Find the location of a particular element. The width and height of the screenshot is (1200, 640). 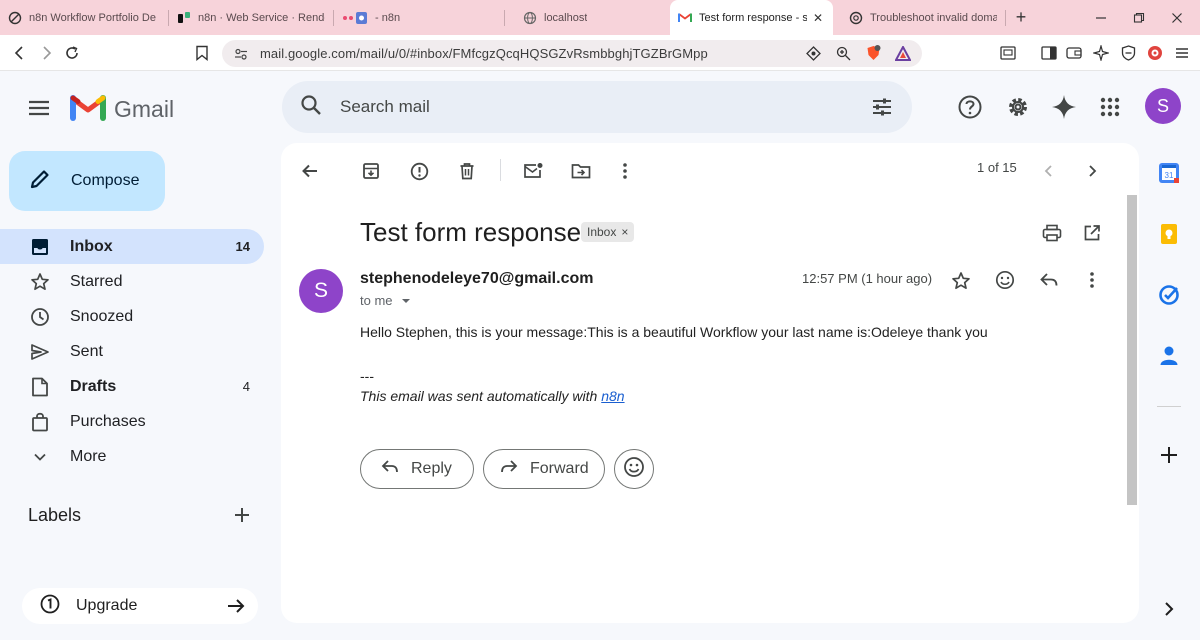

tab-title: n8n · Web Service · Rende is located at coordinates (261, 17).